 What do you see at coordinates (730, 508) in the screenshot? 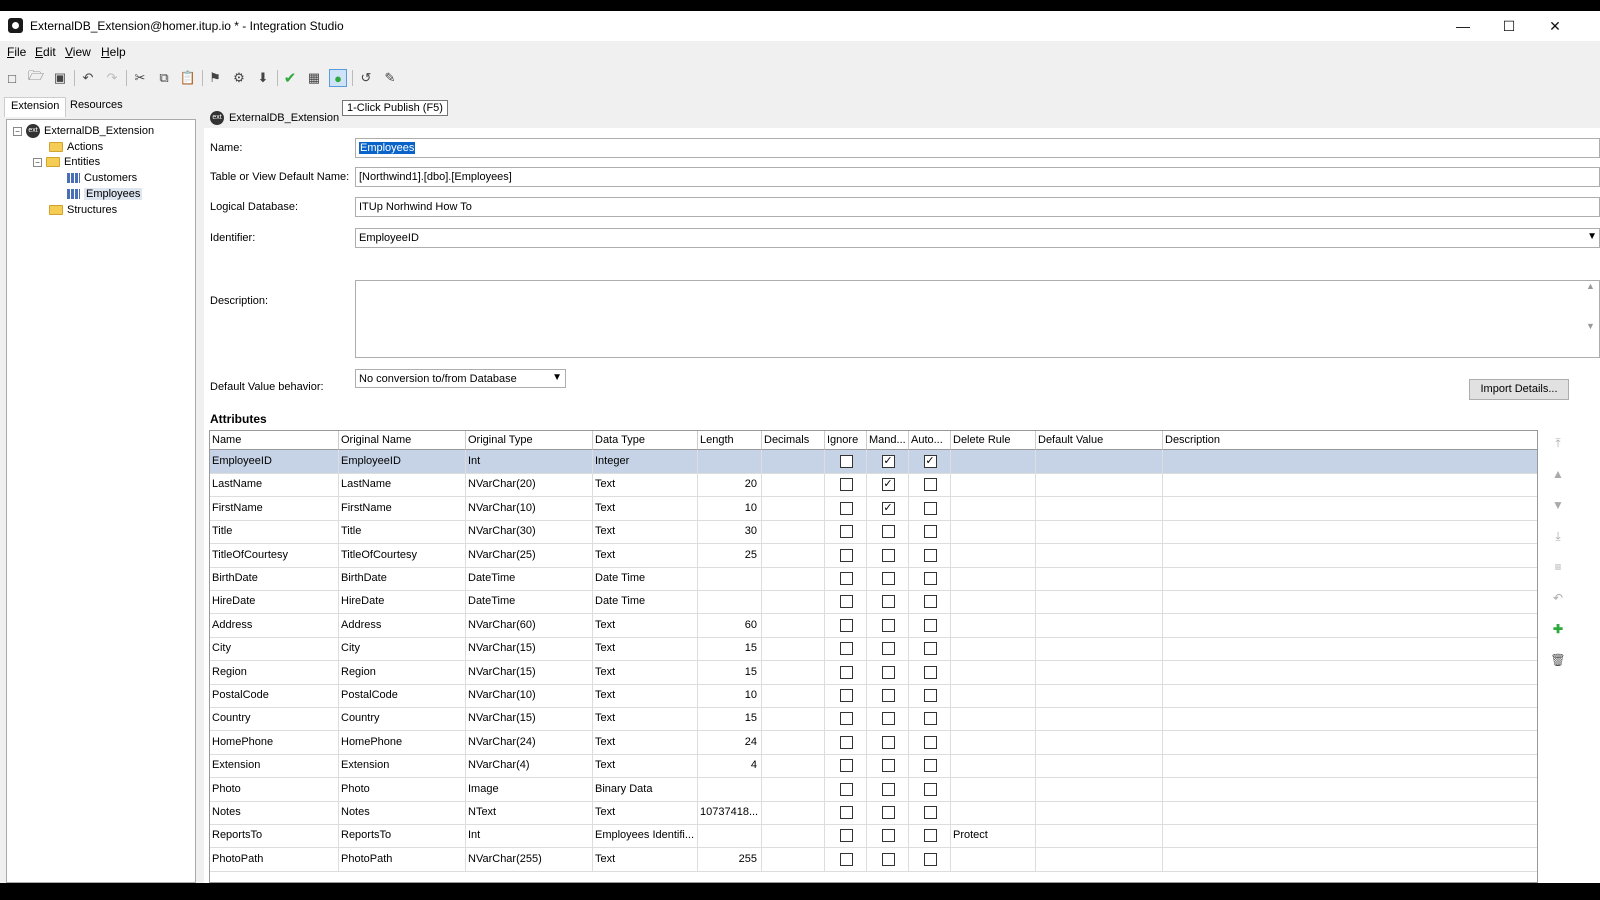
I see `cell-length: 10` at bounding box center [730, 508].